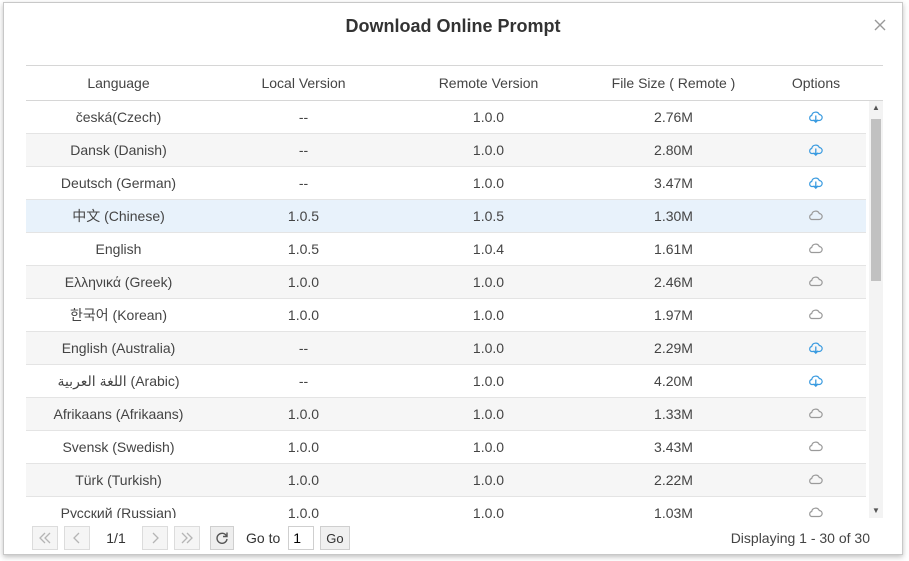 The width and height of the screenshot is (909, 561). What do you see at coordinates (263, 538) in the screenshot?
I see `goto-label: Go to` at bounding box center [263, 538].